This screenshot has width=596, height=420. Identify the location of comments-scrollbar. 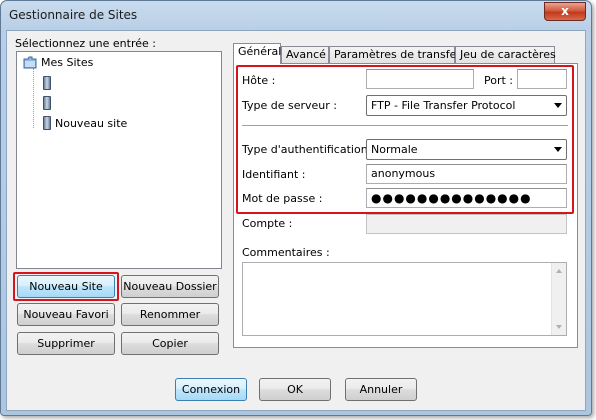
(558, 299).